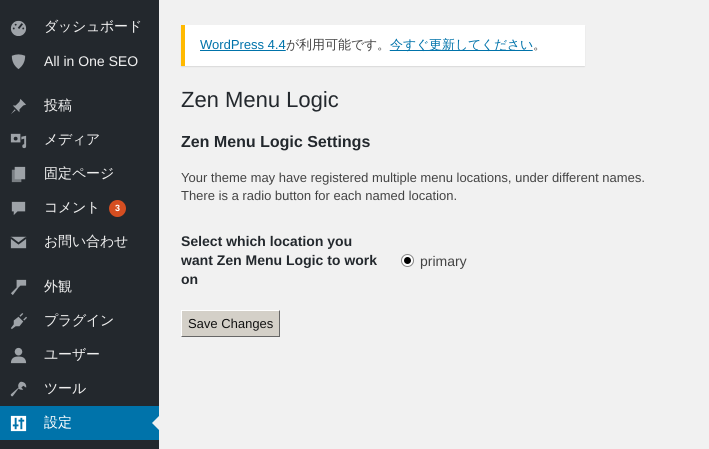 The image size is (709, 449). Describe the element at coordinates (72, 355) in the screenshot. I see `menu-label: ユーザー` at that location.